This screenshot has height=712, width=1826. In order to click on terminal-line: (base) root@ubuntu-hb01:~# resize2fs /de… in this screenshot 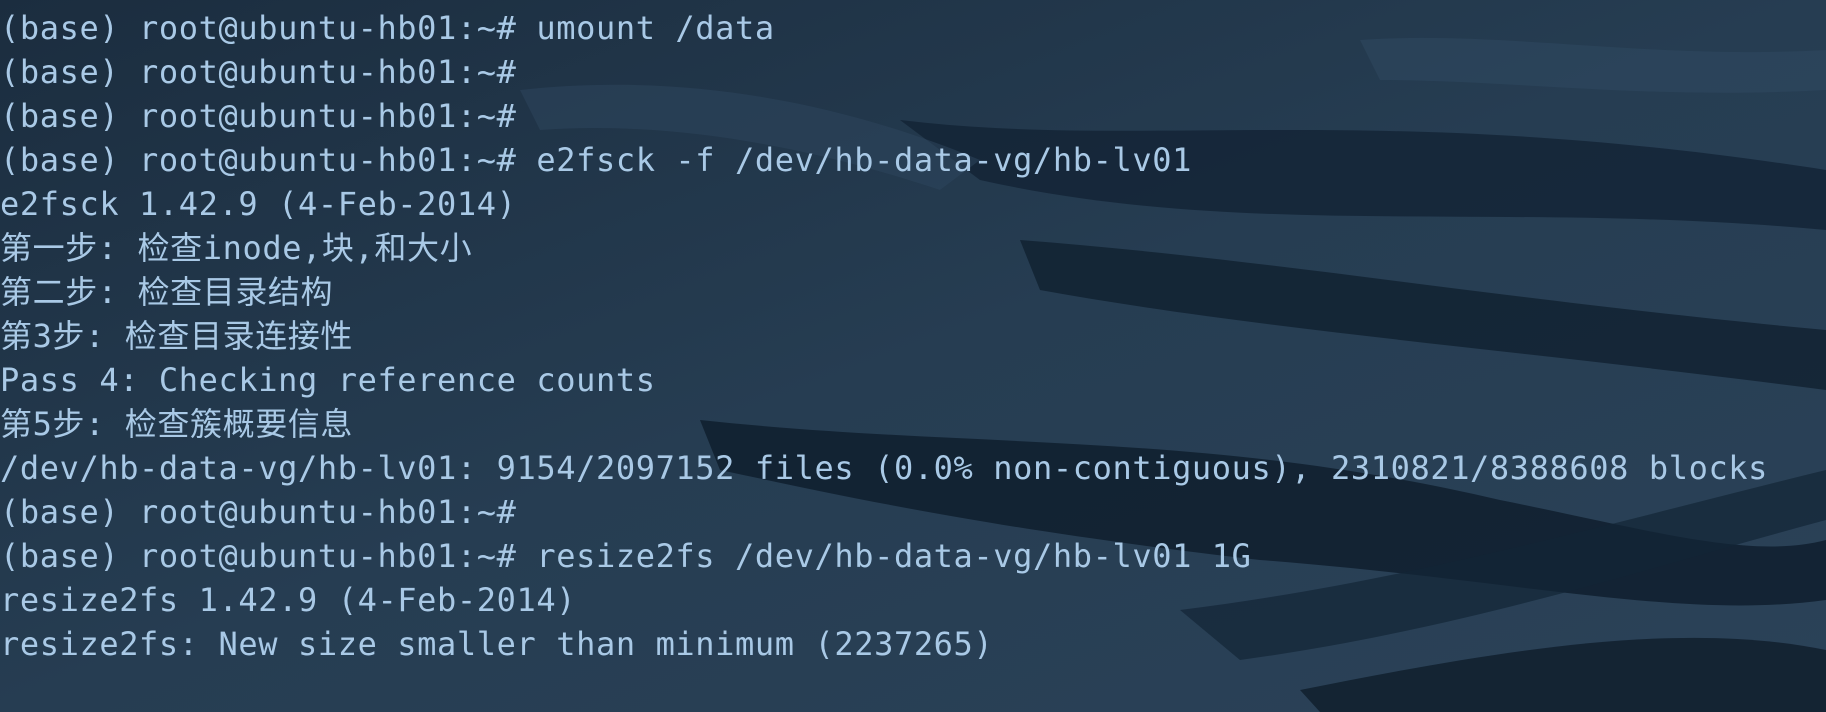, I will do `click(626, 556)`.